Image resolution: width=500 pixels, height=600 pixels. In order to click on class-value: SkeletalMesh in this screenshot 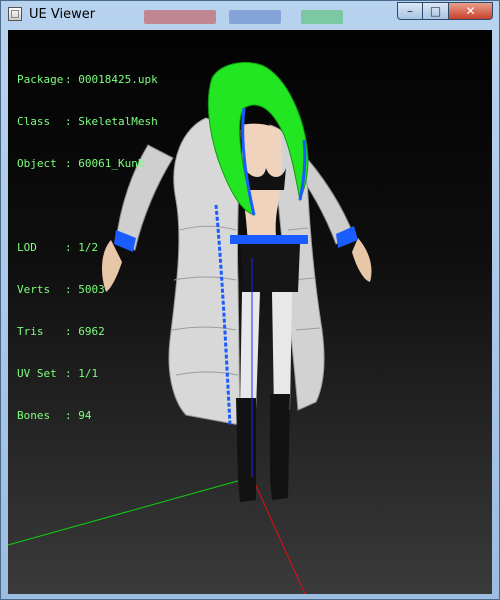, I will do `click(118, 121)`.